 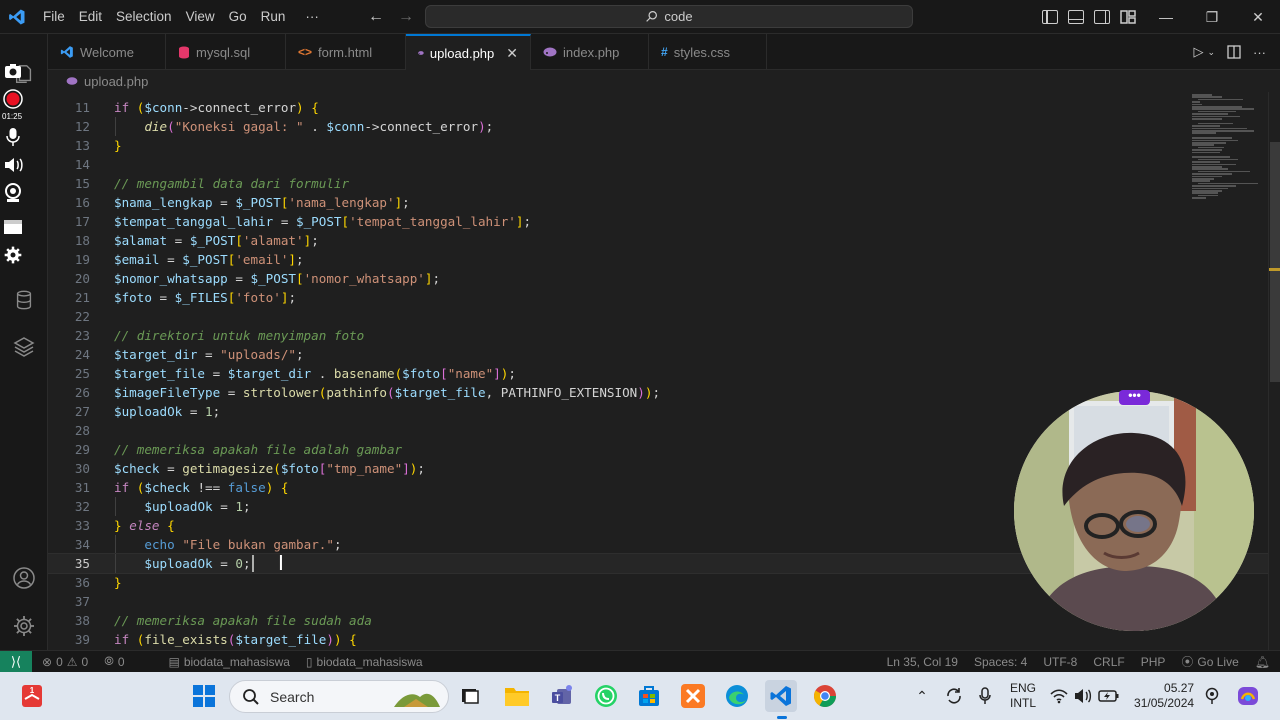 I want to click on minimap, so click(x=1228, y=147).